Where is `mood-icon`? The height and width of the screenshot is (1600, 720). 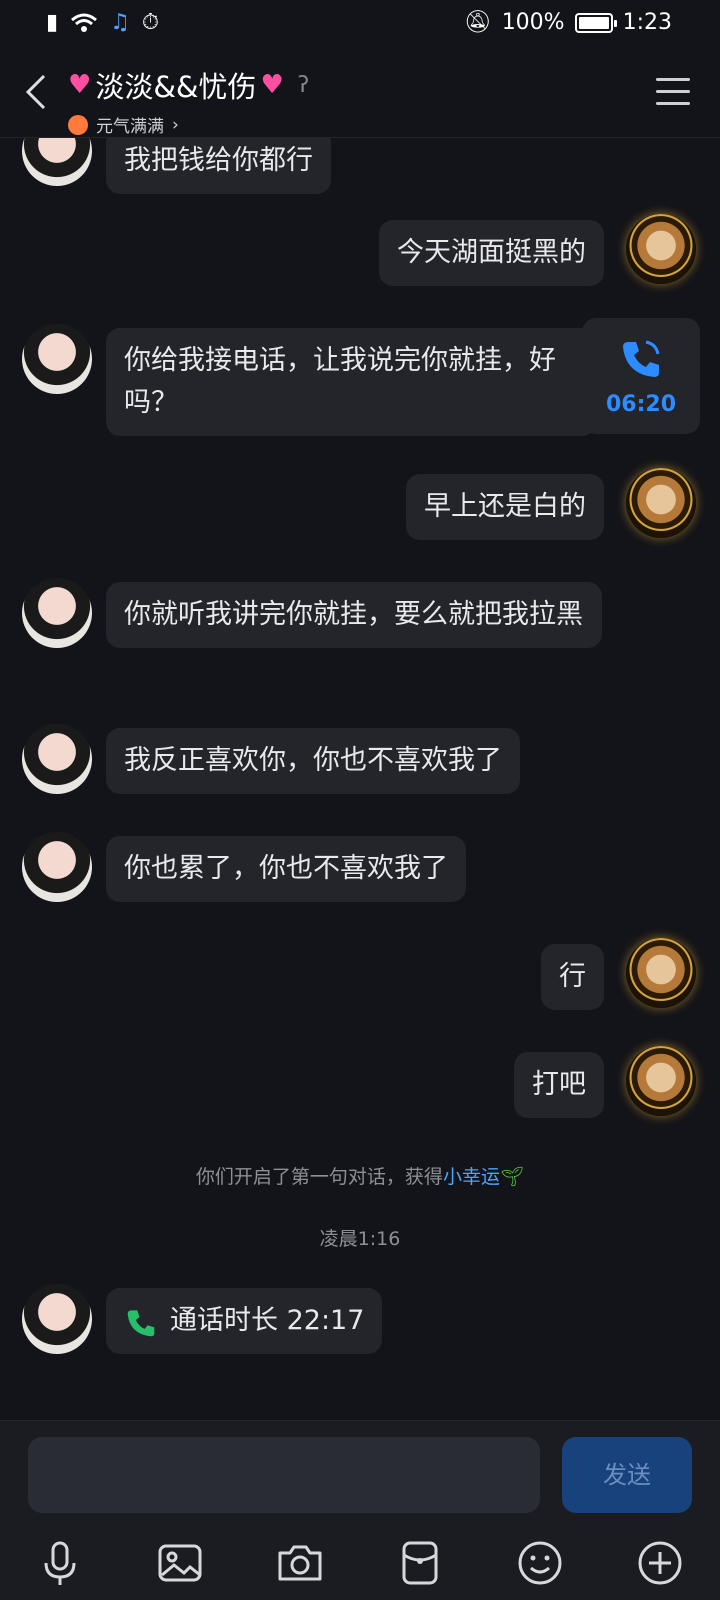
mood-icon is located at coordinates (78, 124).